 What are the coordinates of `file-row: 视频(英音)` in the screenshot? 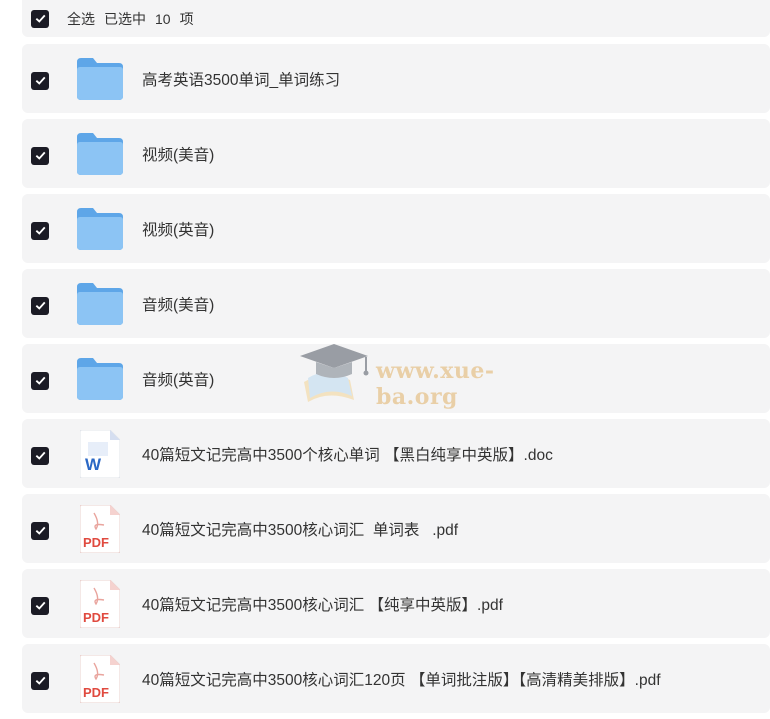 It's located at (396, 228).